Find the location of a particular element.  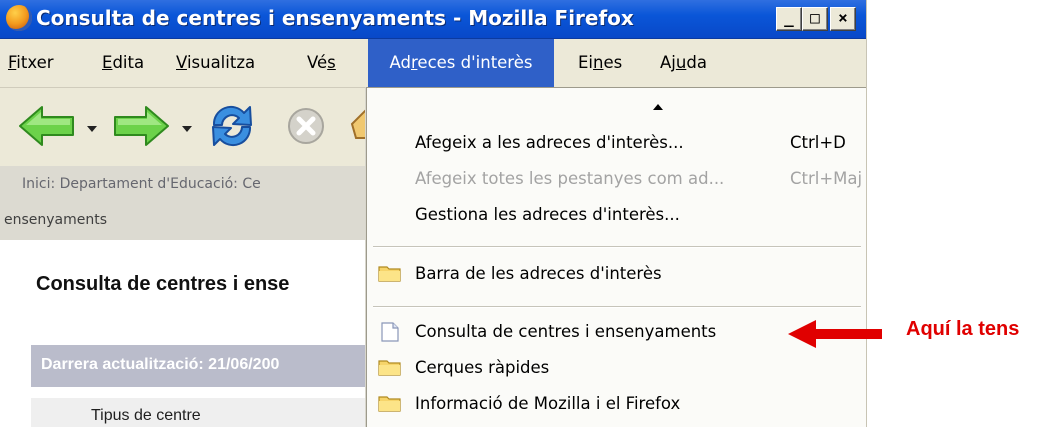

page-icon is located at coordinates (390, 332).